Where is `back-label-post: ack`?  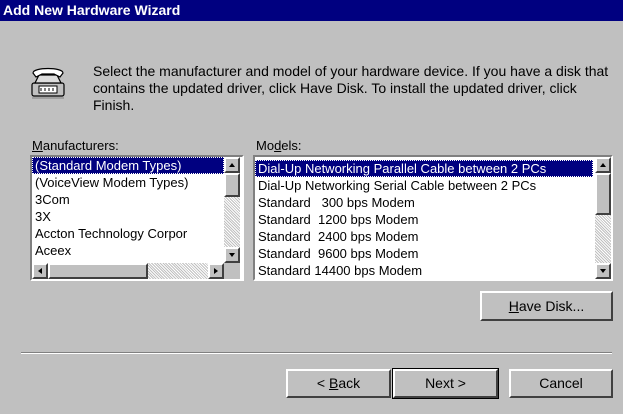 back-label-post: ack is located at coordinates (349, 383).